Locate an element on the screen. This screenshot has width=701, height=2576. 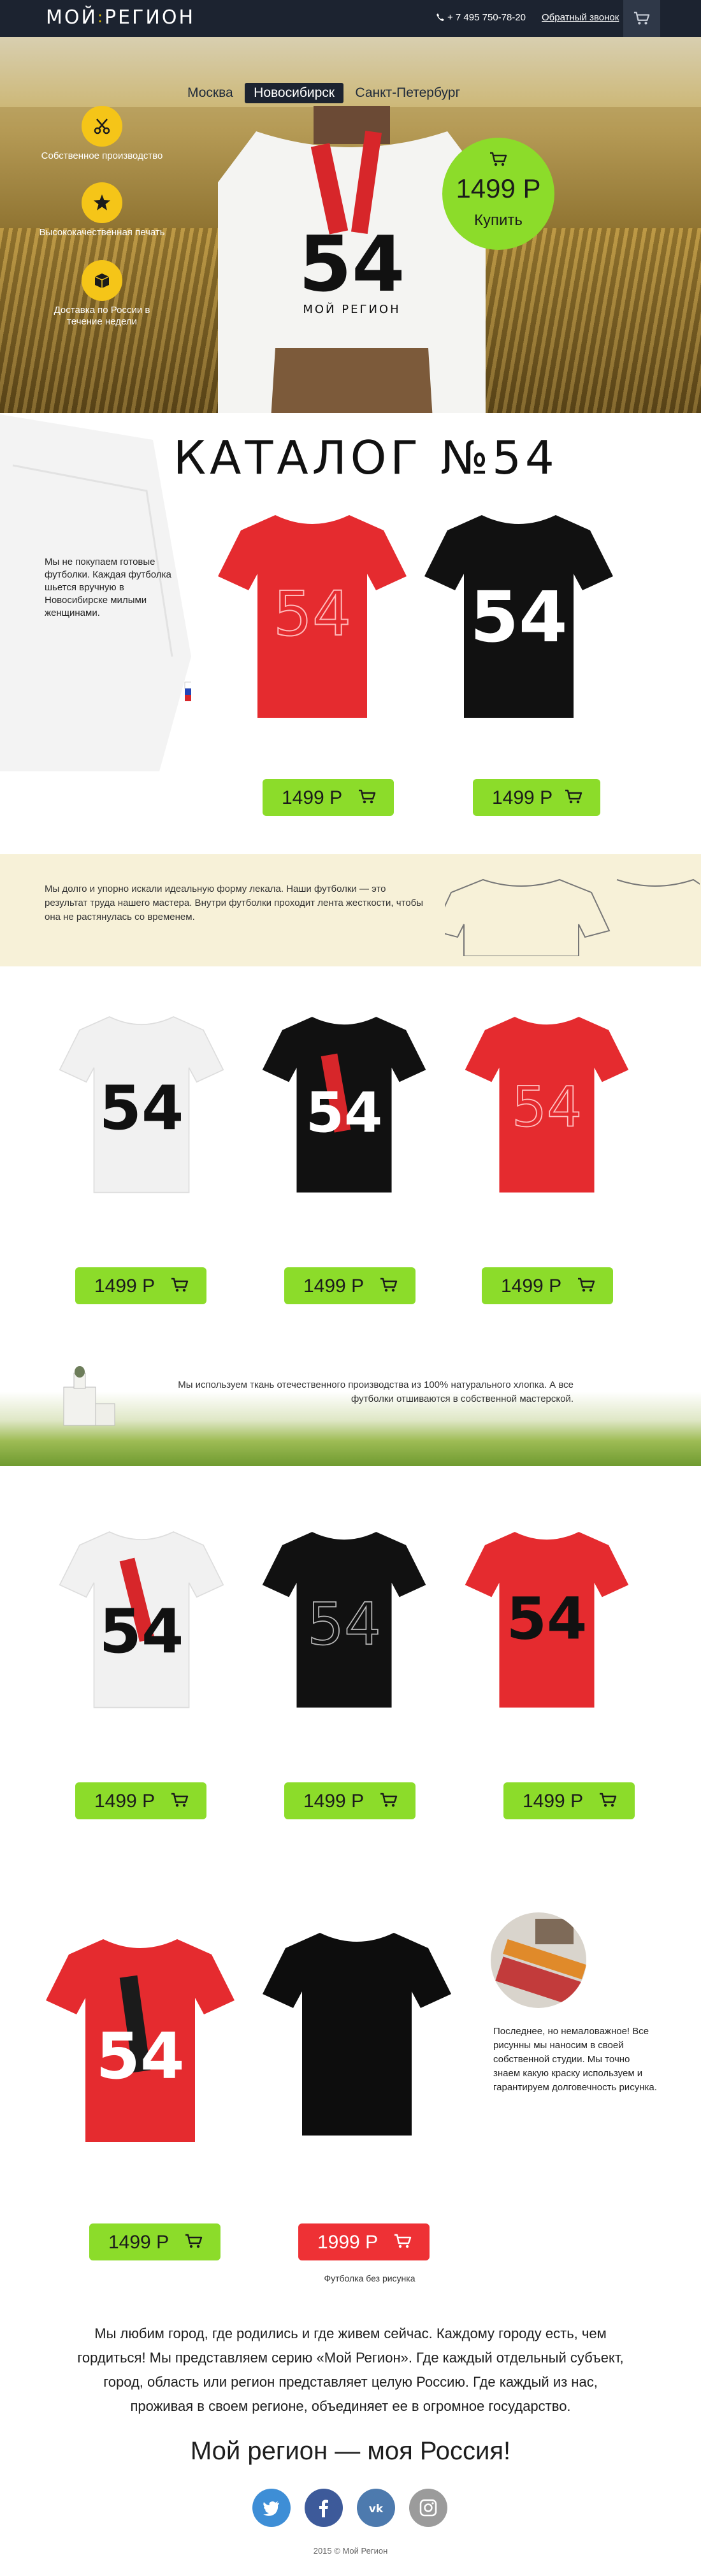
hero-buy-badge: 1499 Р Купить is located at coordinates (498, 194).